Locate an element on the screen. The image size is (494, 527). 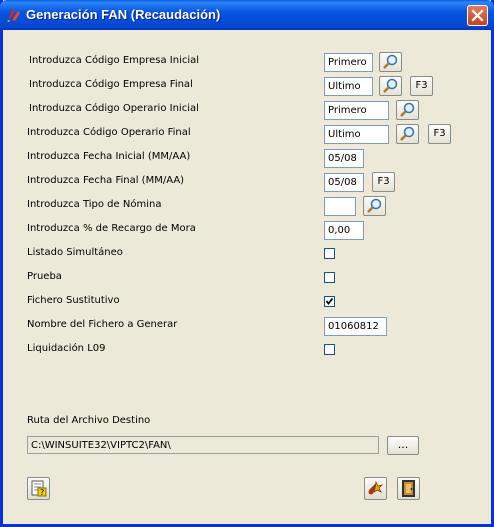
operario-final-search-button is located at coordinates (407, 134).